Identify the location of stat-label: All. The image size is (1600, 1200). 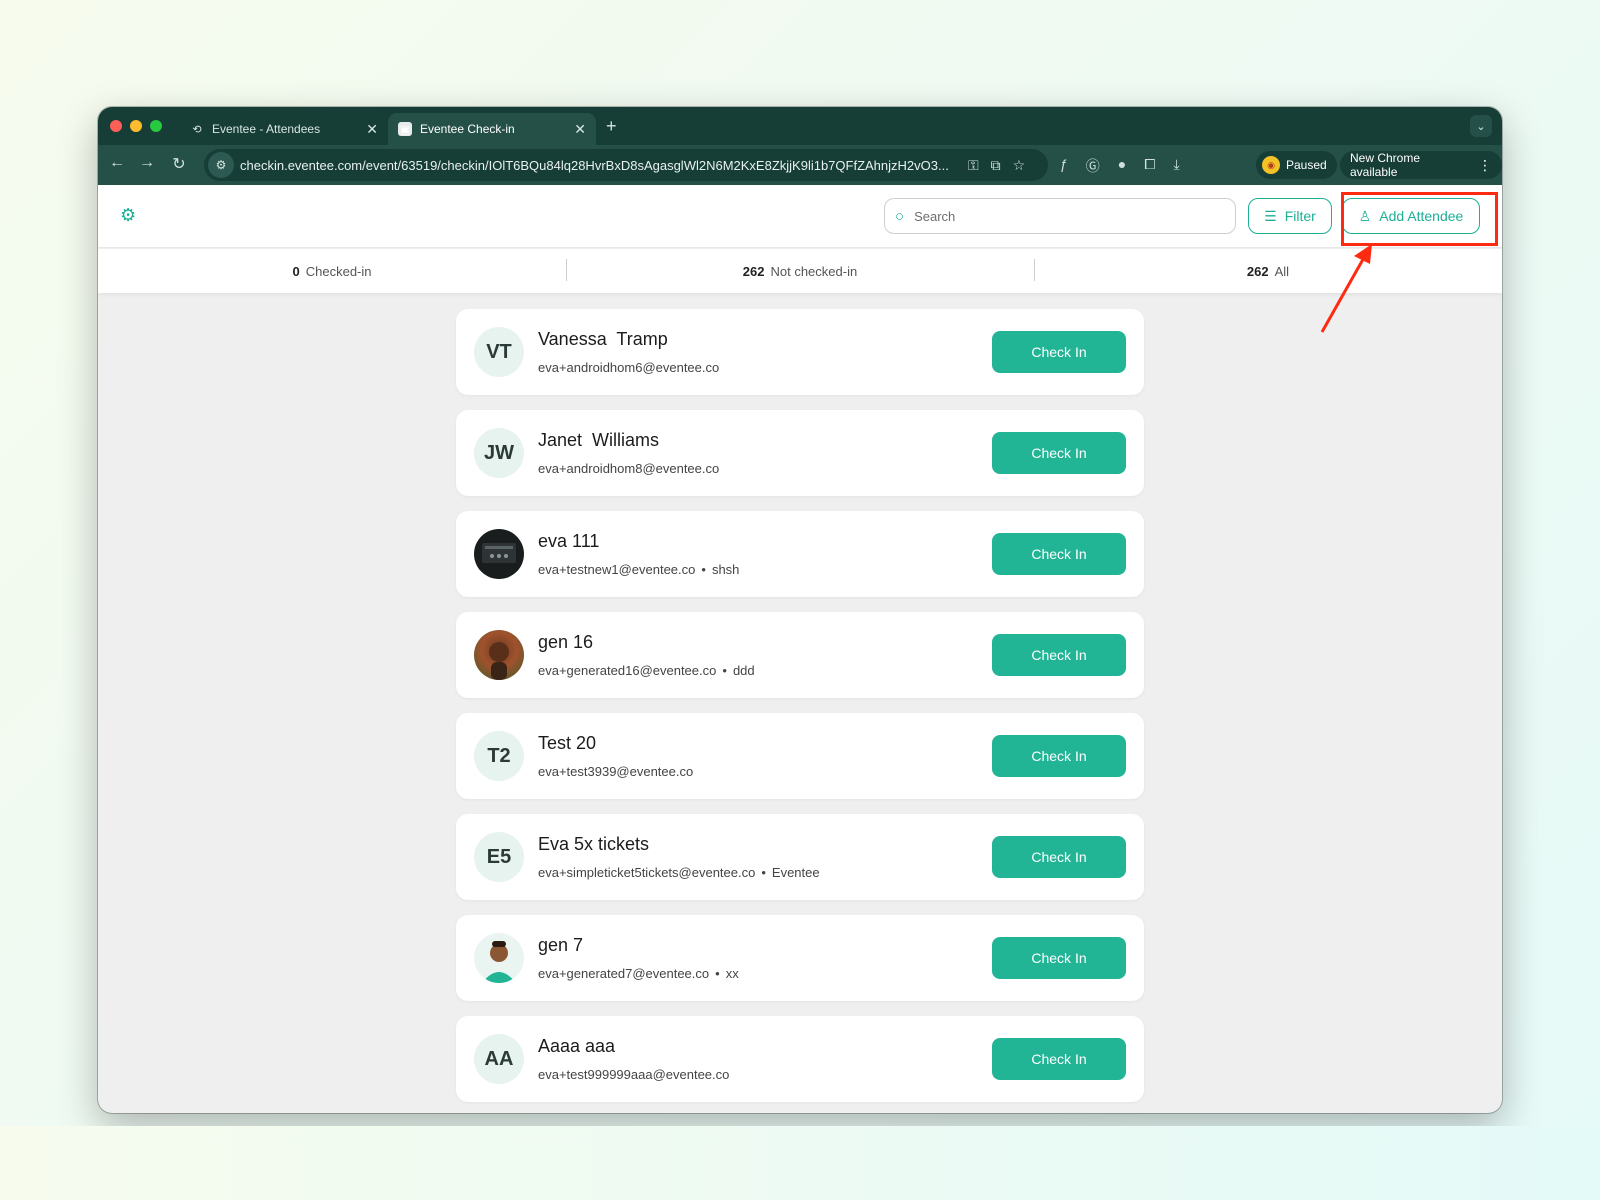
(1282, 271).